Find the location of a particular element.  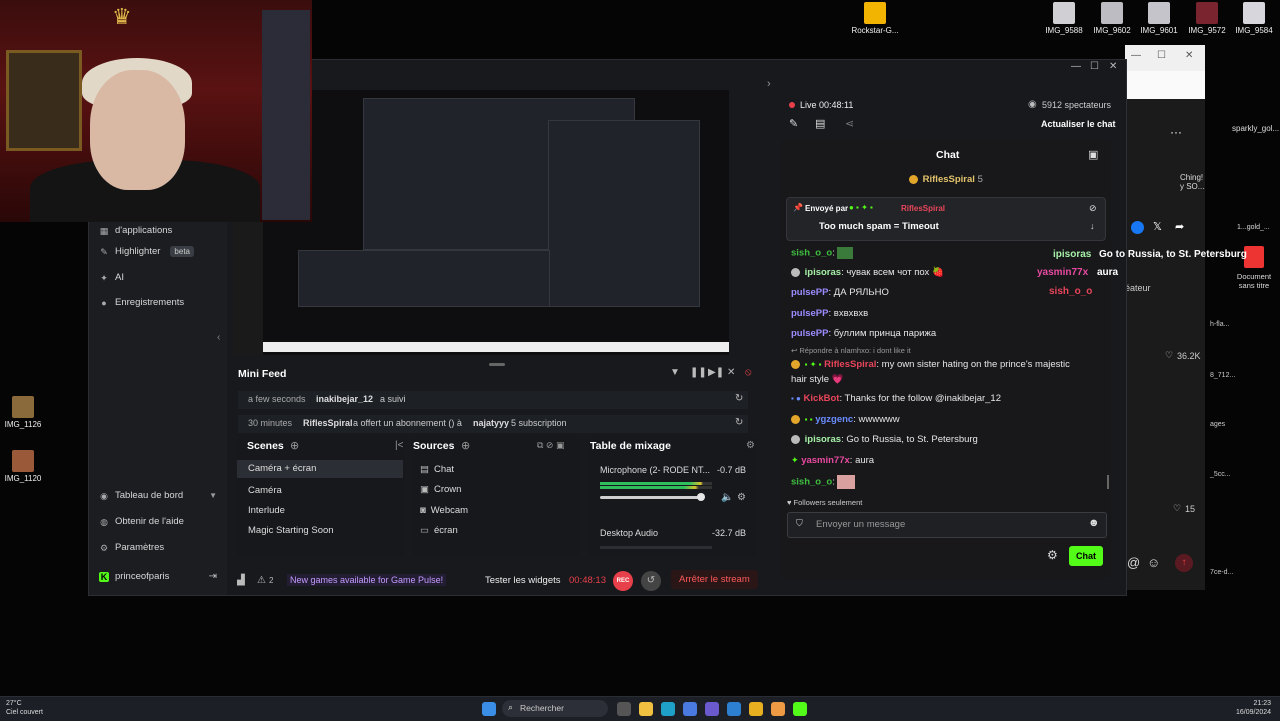

chat-input: ⛉ Envoyer un message ☻ is located at coordinates (947, 525).